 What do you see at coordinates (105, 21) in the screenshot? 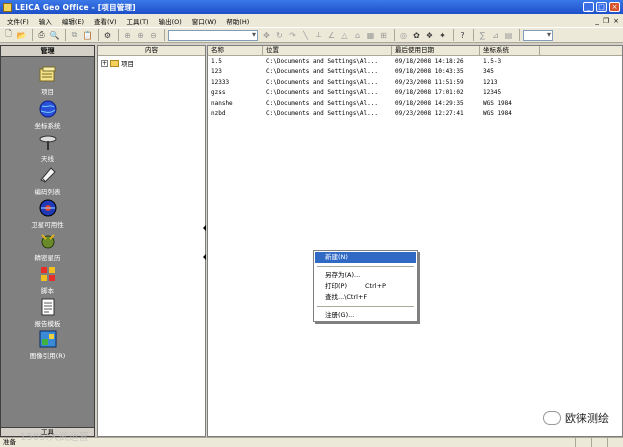
I see `menu-view: 查看(V)` at bounding box center [105, 21].